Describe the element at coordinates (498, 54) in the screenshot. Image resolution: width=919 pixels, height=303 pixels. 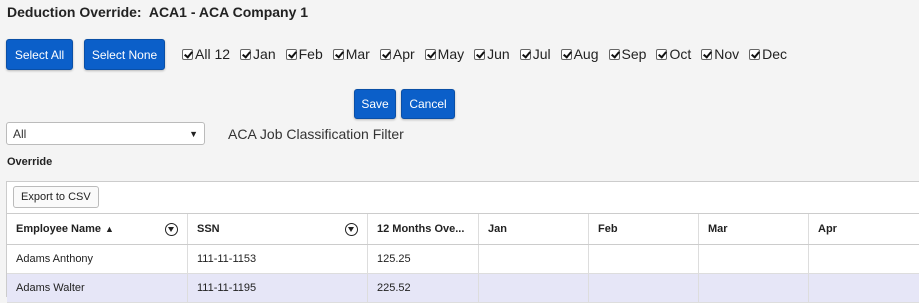
I see `month-label: Jun` at that location.